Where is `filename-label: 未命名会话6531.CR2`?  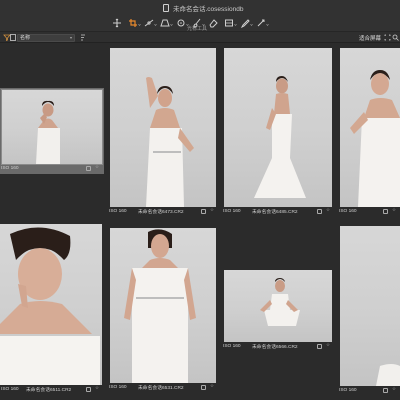 filename-label: 未命名会话6531.CR2 is located at coordinates (161, 388).